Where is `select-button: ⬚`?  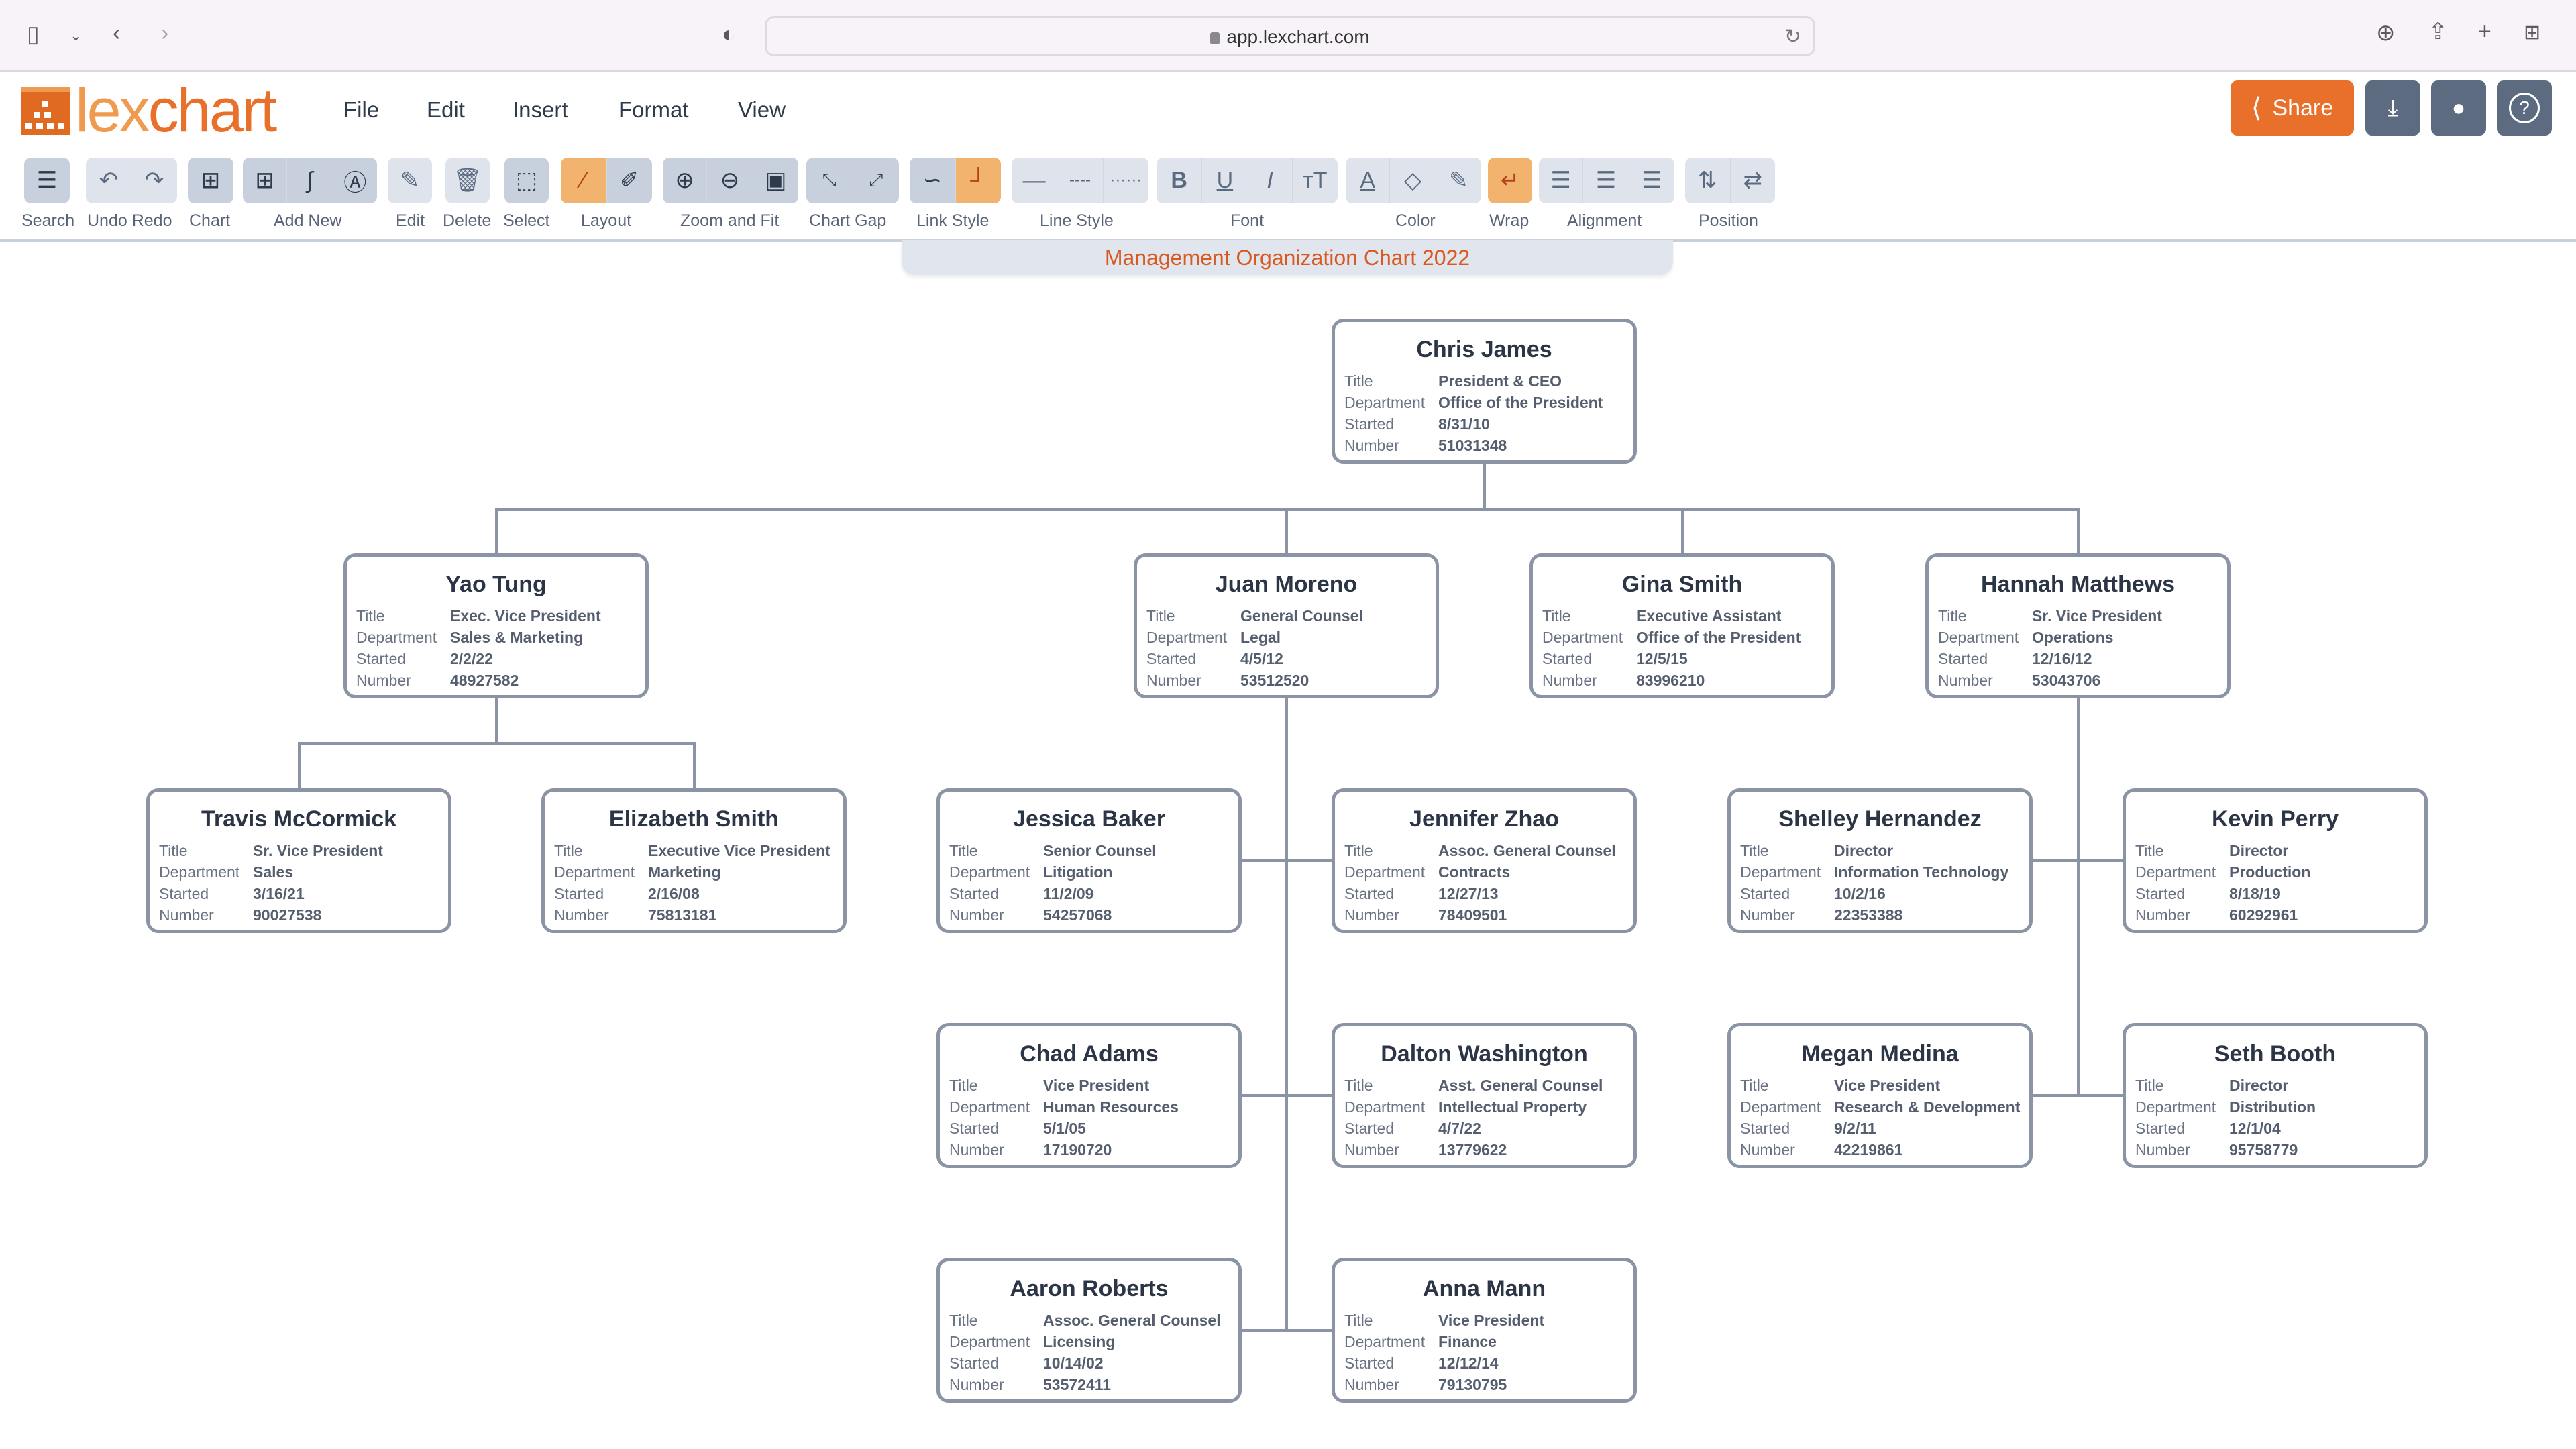 select-button: ⬚ is located at coordinates (526, 180).